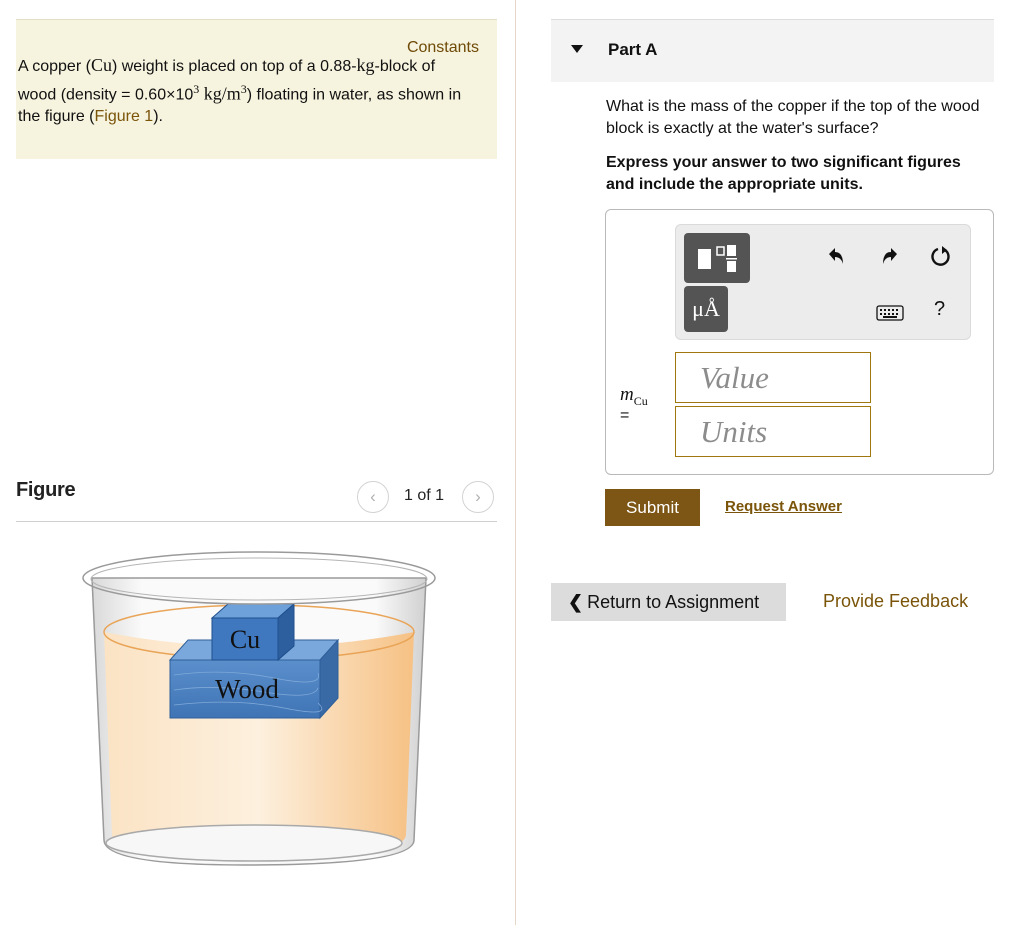 Image resolution: width=1024 pixels, height=925 pixels. What do you see at coordinates (939, 309) in the screenshot?
I see `help-button: ?` at bounding box center [939, 309].